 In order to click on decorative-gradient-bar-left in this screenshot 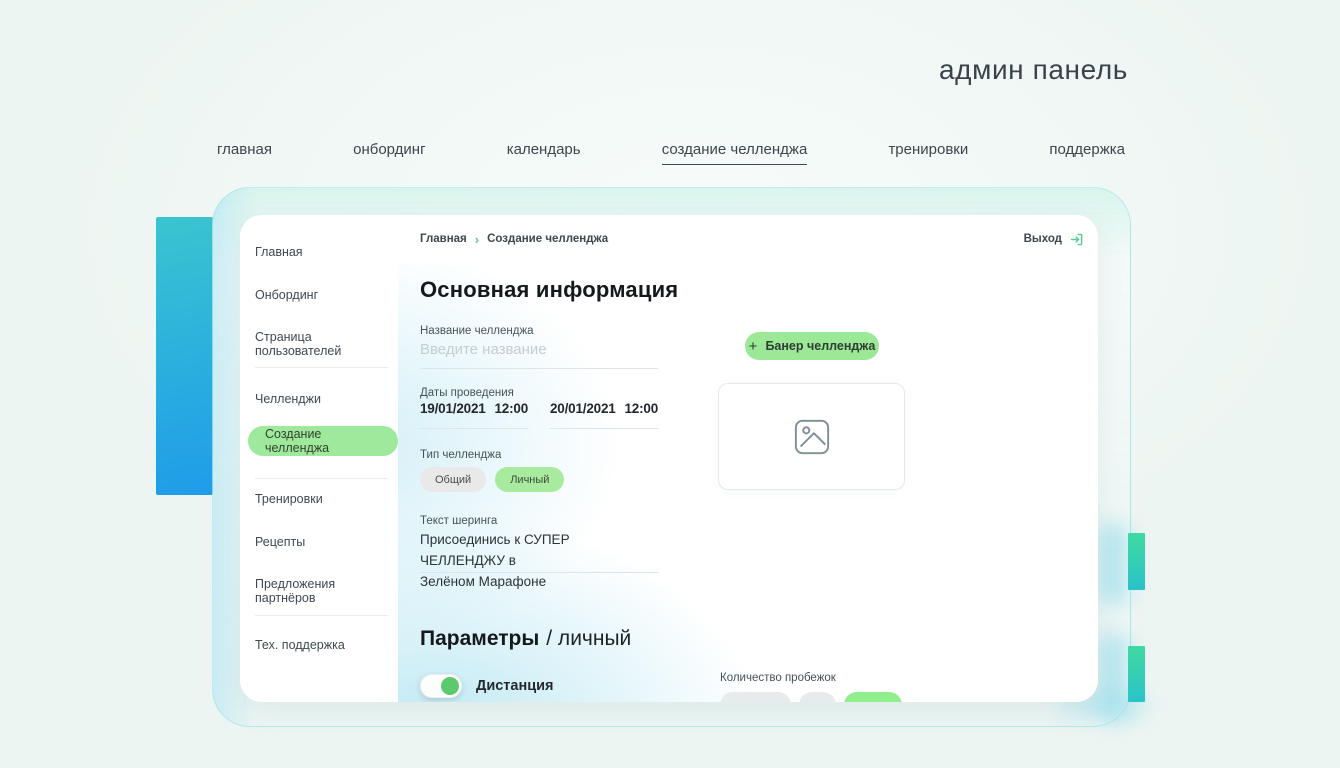, I will do `click(184, 356)`.